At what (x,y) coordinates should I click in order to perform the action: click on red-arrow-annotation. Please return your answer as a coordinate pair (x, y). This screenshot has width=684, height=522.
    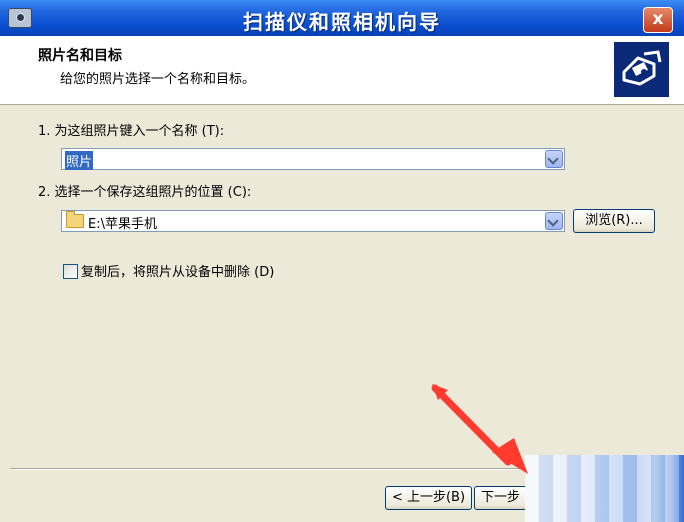
    Looking at the image, I should click on (479, 429).